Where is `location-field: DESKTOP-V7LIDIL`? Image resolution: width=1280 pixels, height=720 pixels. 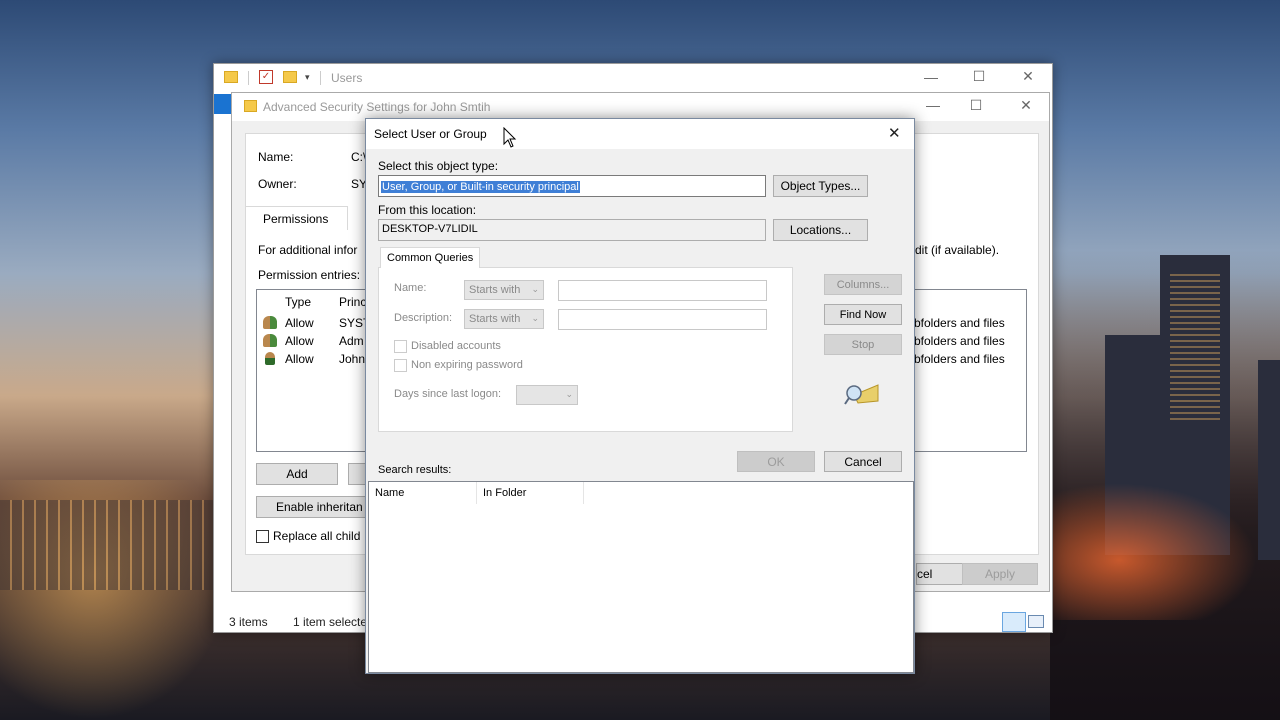 location-field: DESKTOP-V7LIDIL is located at coordinates (572, 230).